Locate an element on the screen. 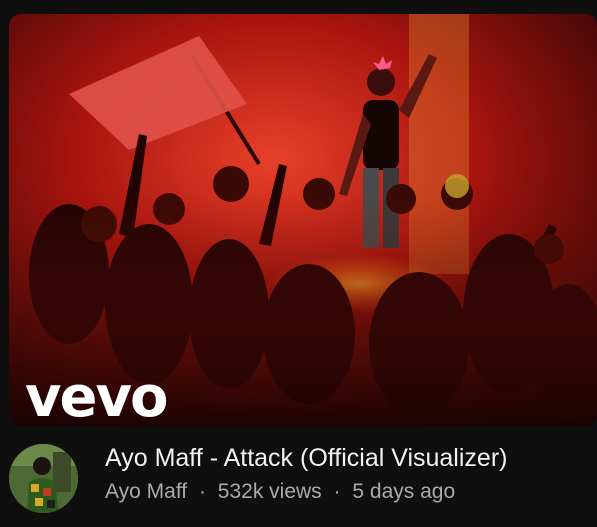 The height and width of the screenshot is (527, 597). channel-avatar is located at coordinates (43, 478).